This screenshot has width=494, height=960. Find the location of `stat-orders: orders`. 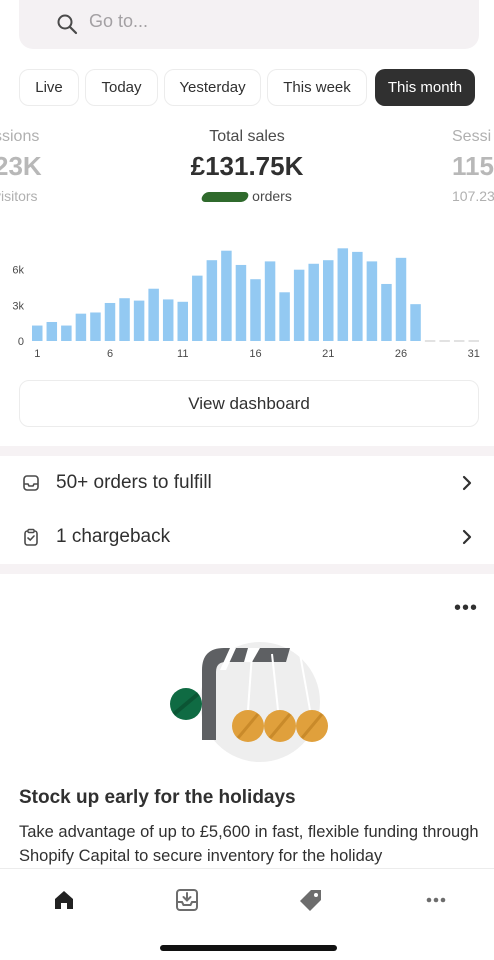

stat-orders: orders is located at coordinates (247, 196).